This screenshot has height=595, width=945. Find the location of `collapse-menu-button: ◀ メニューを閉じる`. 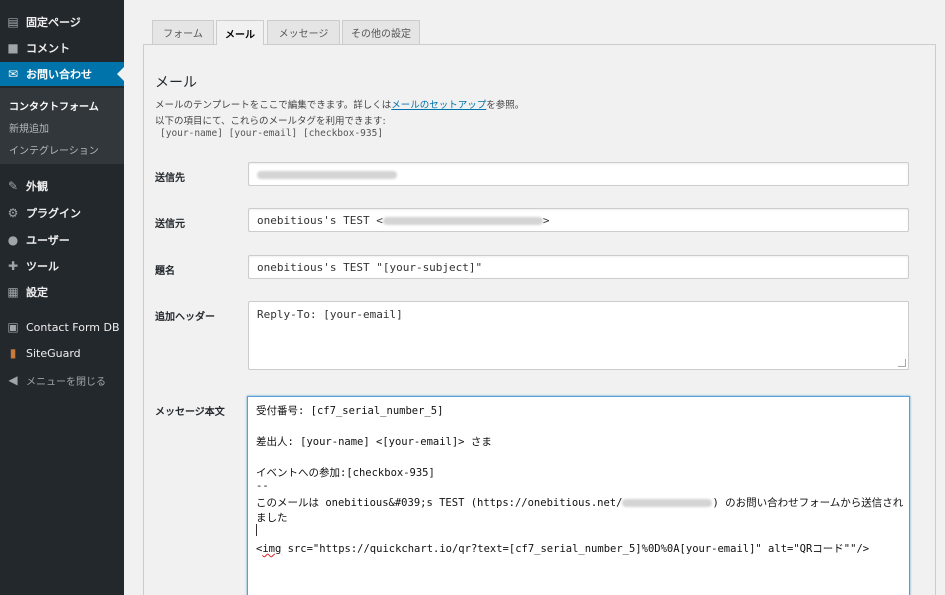

collapse-menu-button: ◀ メニューを閉じる is located at coordinates (62, 380).